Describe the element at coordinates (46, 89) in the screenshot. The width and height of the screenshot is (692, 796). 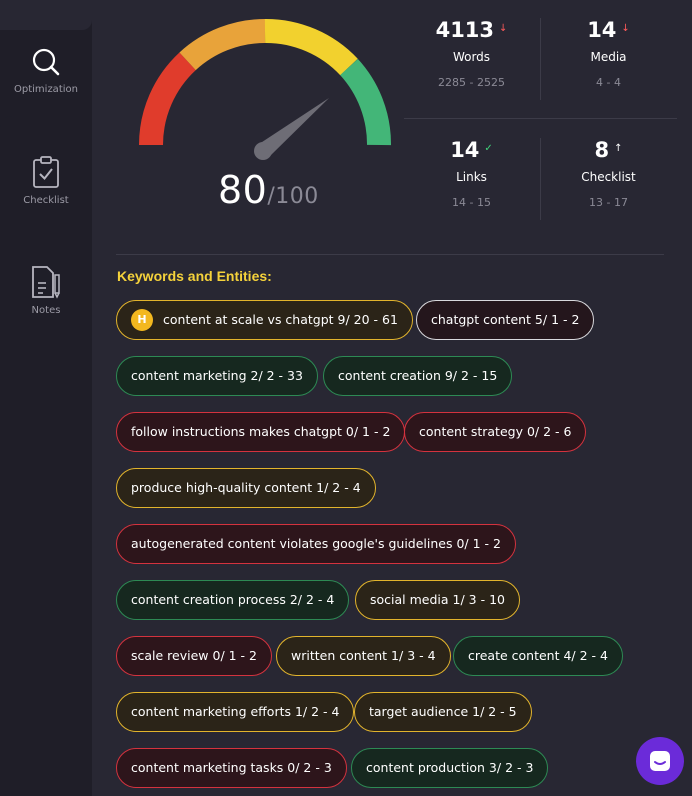
I see `sidebar-item-label: Optimization` at that location.